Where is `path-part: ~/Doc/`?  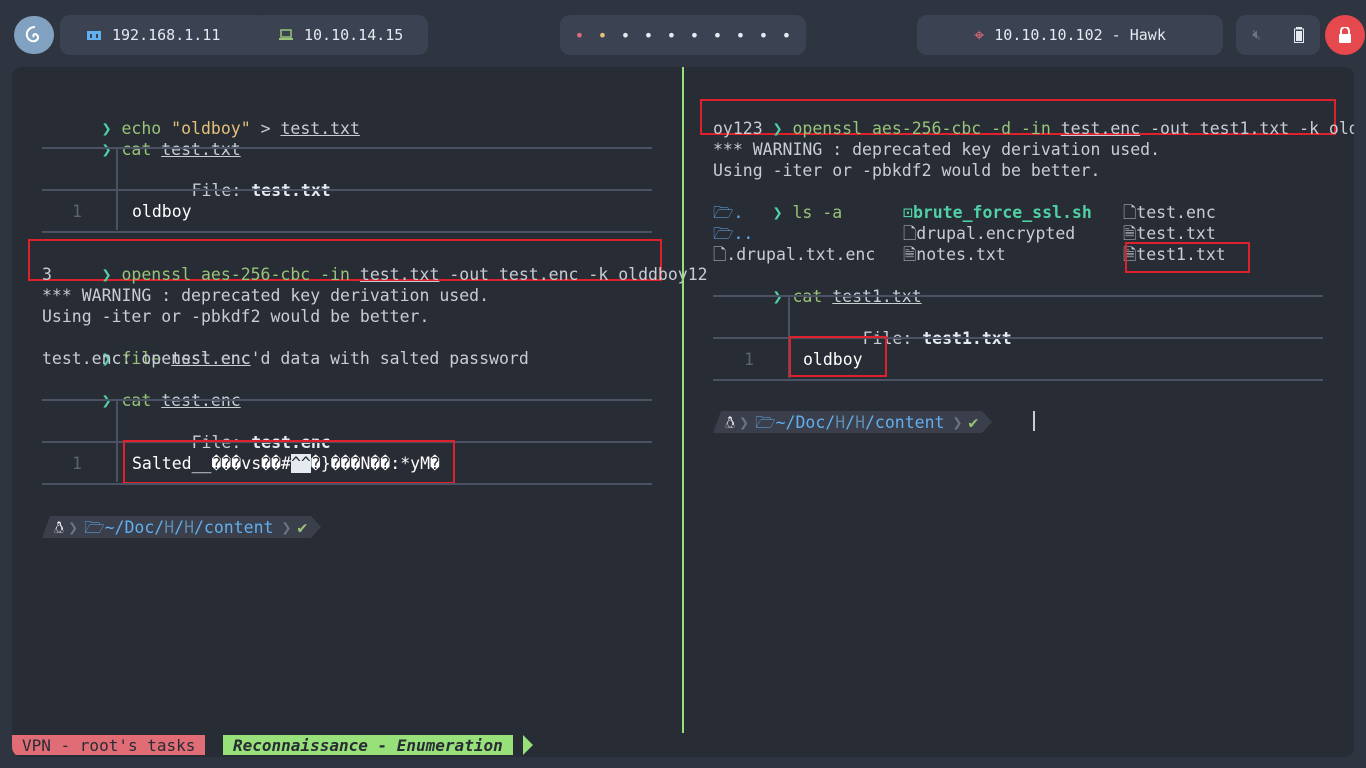 path-part: ~/Doc/ is located at coordinates (134, 527).